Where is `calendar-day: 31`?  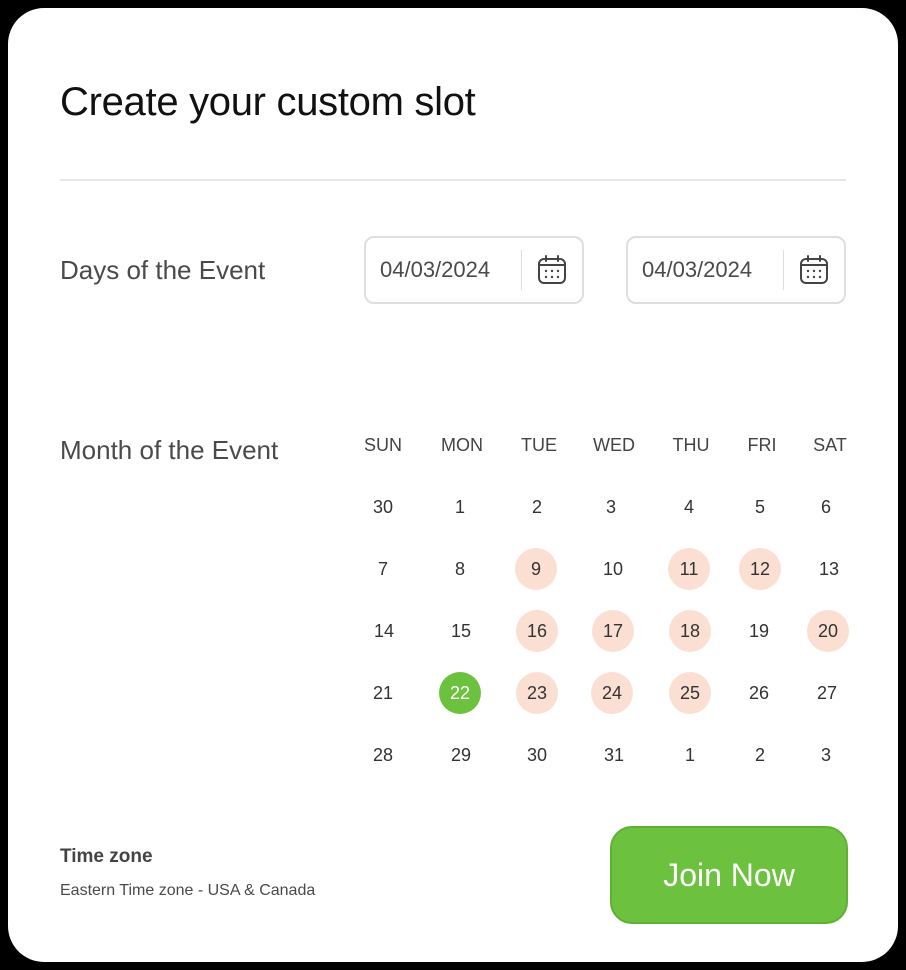
calendar-day: 31 is located at coordinates (614, 755).